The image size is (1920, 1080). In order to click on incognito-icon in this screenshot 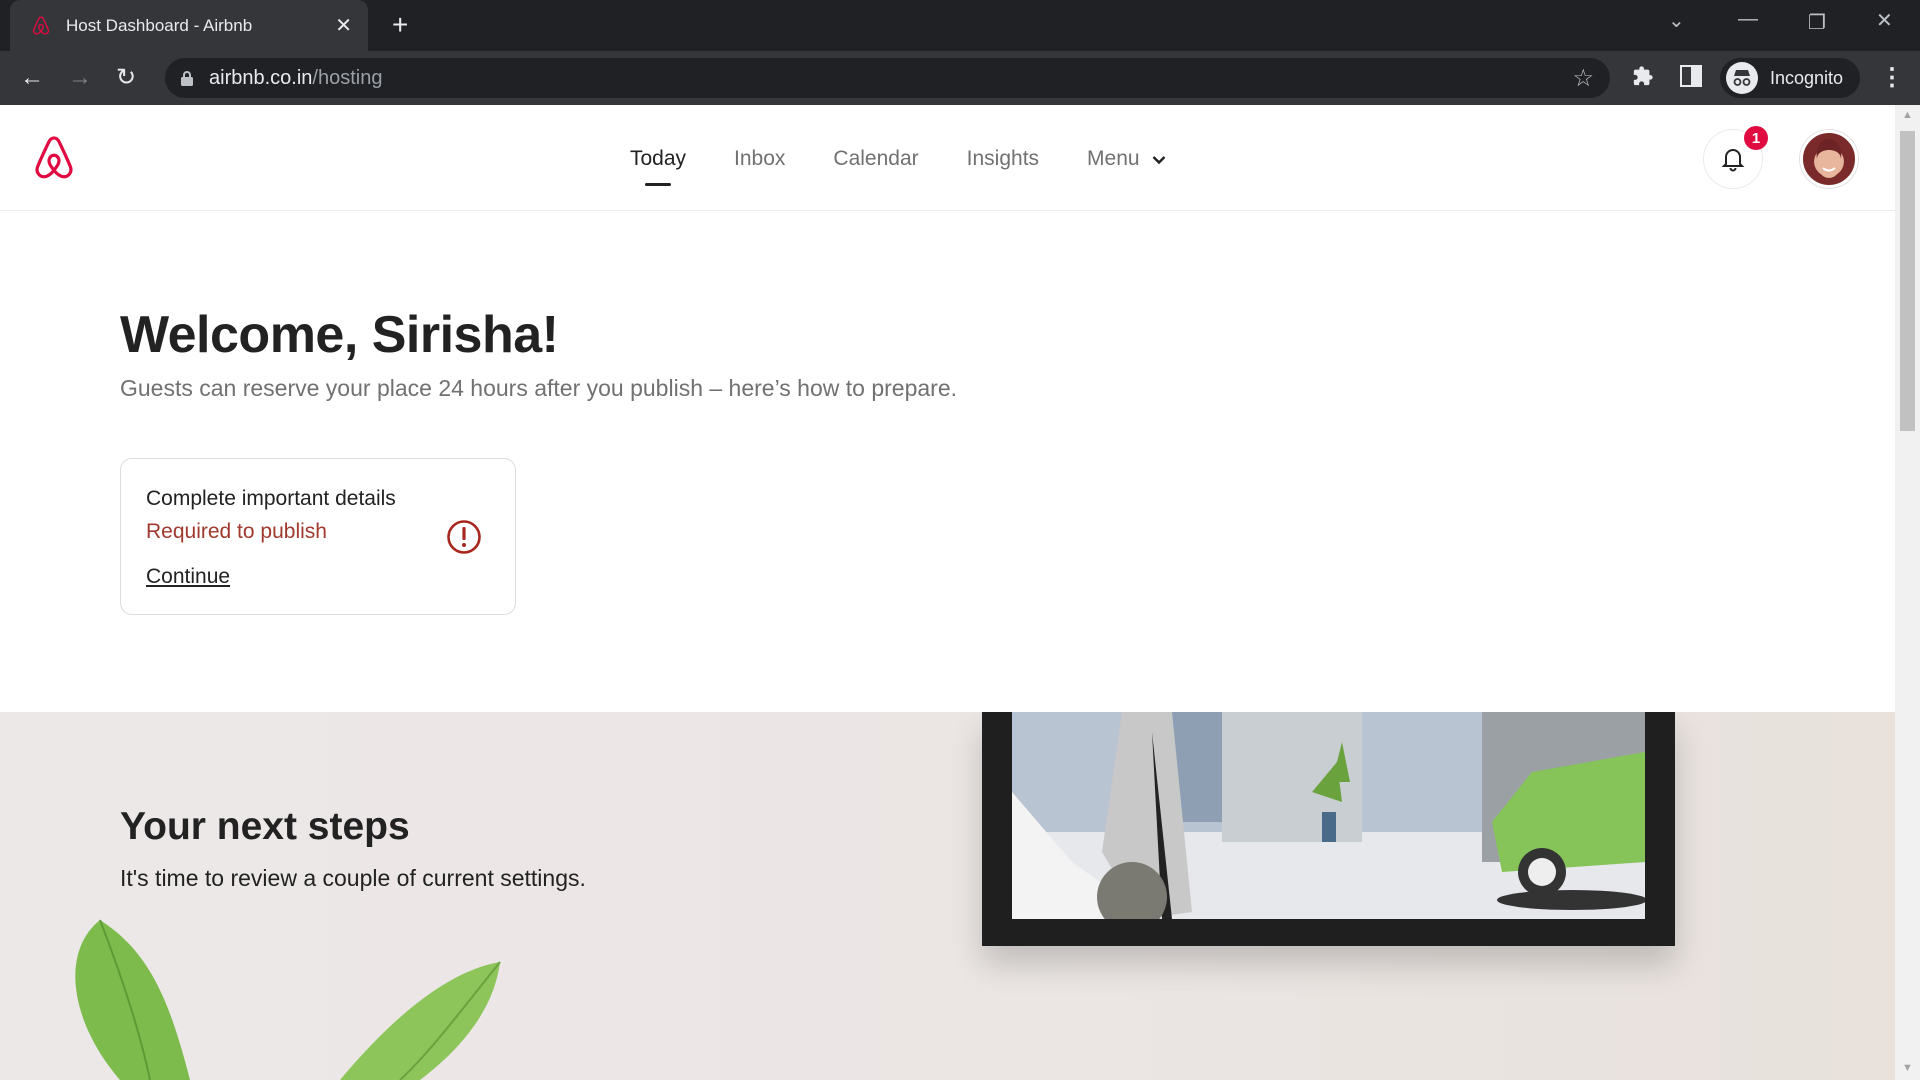, I will do `click(1742, 78)`.